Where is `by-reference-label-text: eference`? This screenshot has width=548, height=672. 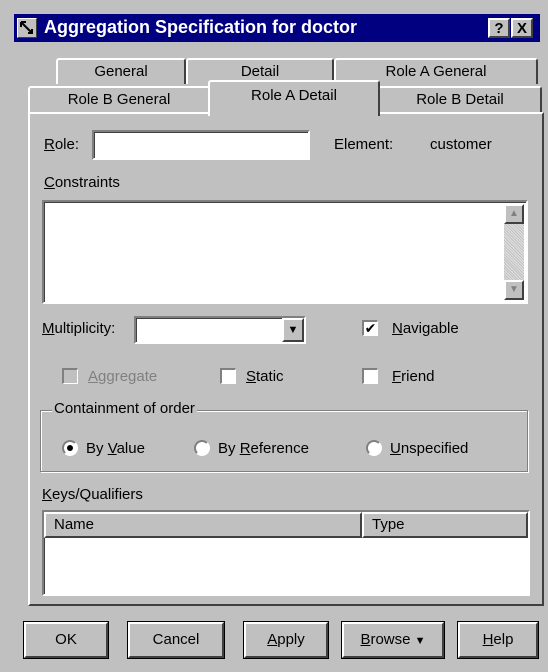
by-reference-label-text: eference is located at coordinates (279, 448).